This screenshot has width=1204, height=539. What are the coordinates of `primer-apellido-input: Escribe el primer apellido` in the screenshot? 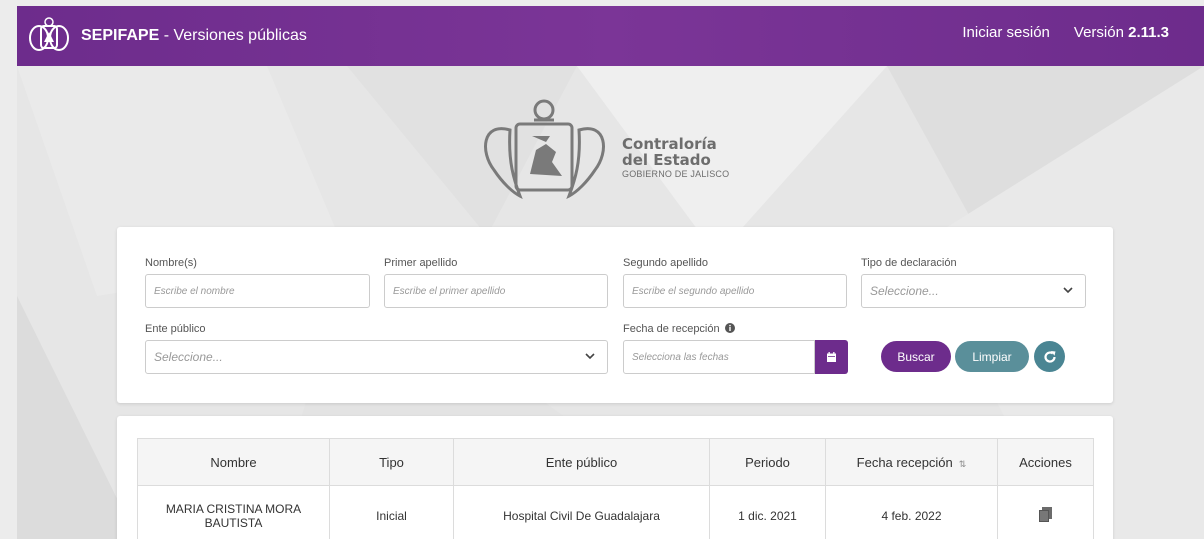 It's located at (496, 291).